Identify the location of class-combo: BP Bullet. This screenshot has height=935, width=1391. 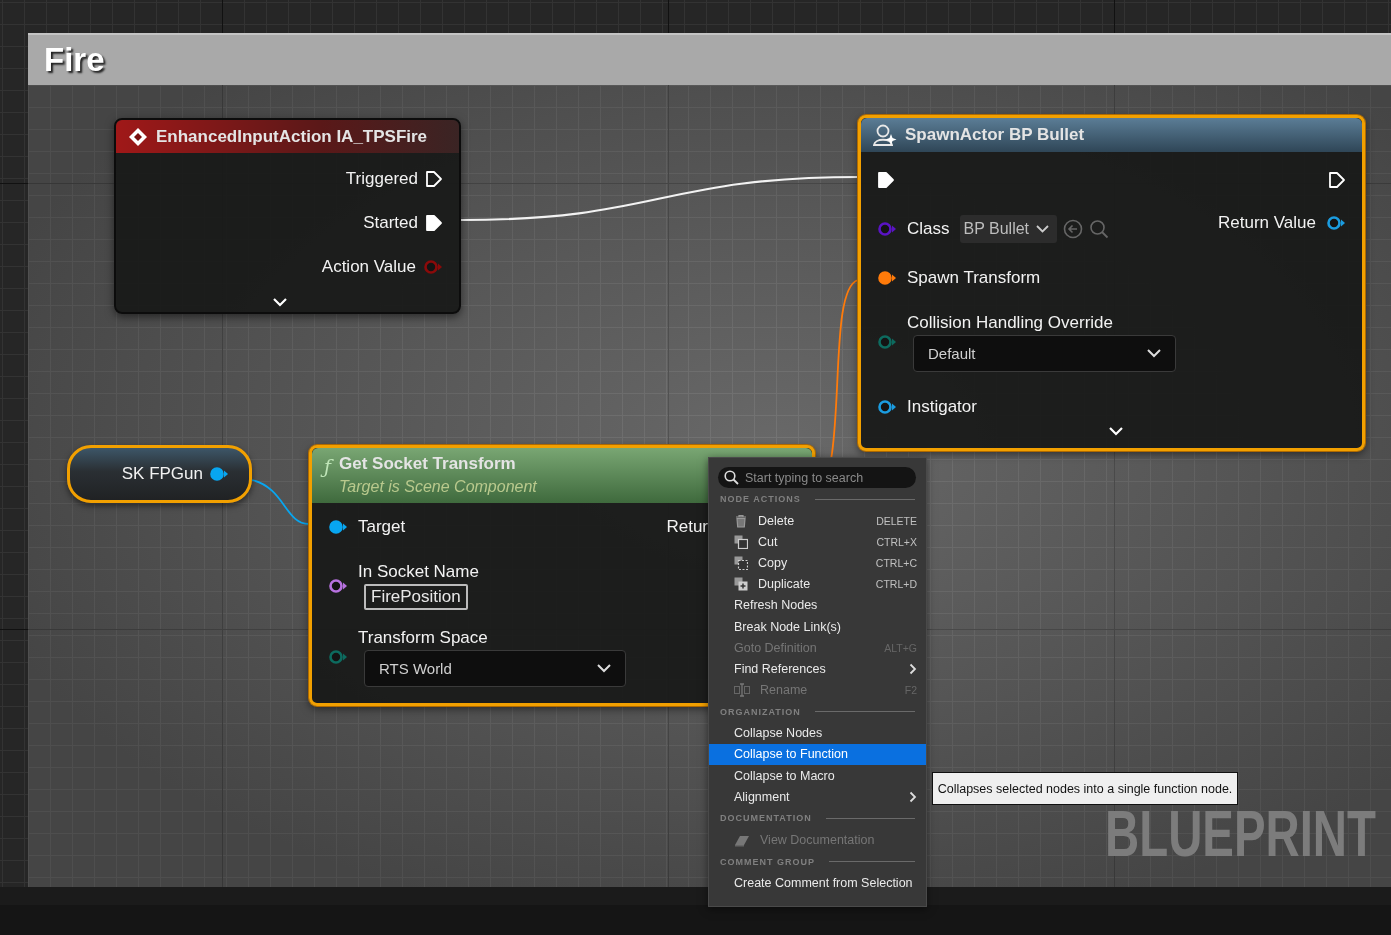
(1008, 228).